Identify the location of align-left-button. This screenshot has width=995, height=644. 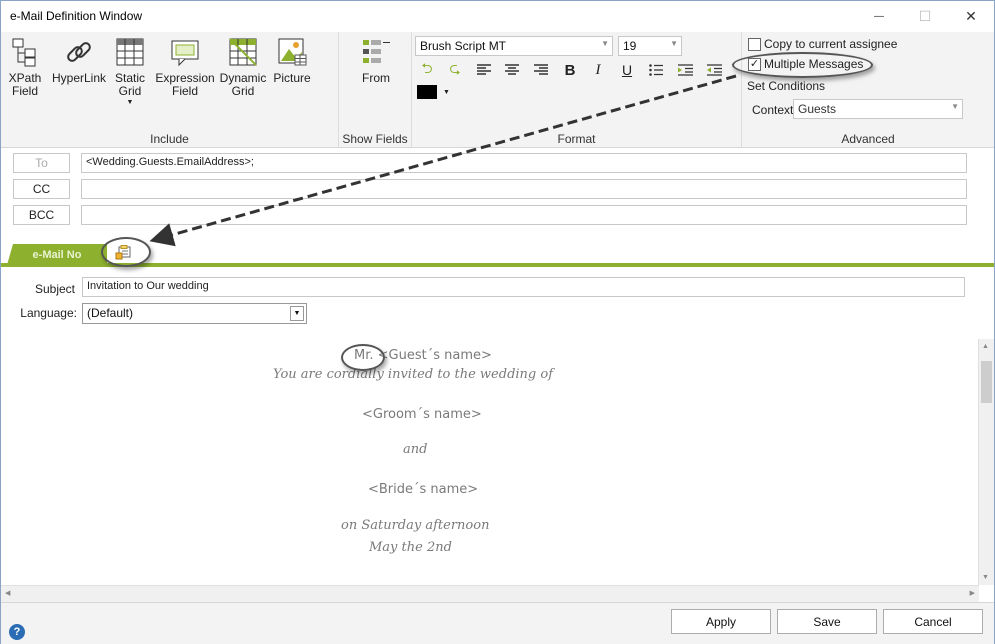
(484, 70).